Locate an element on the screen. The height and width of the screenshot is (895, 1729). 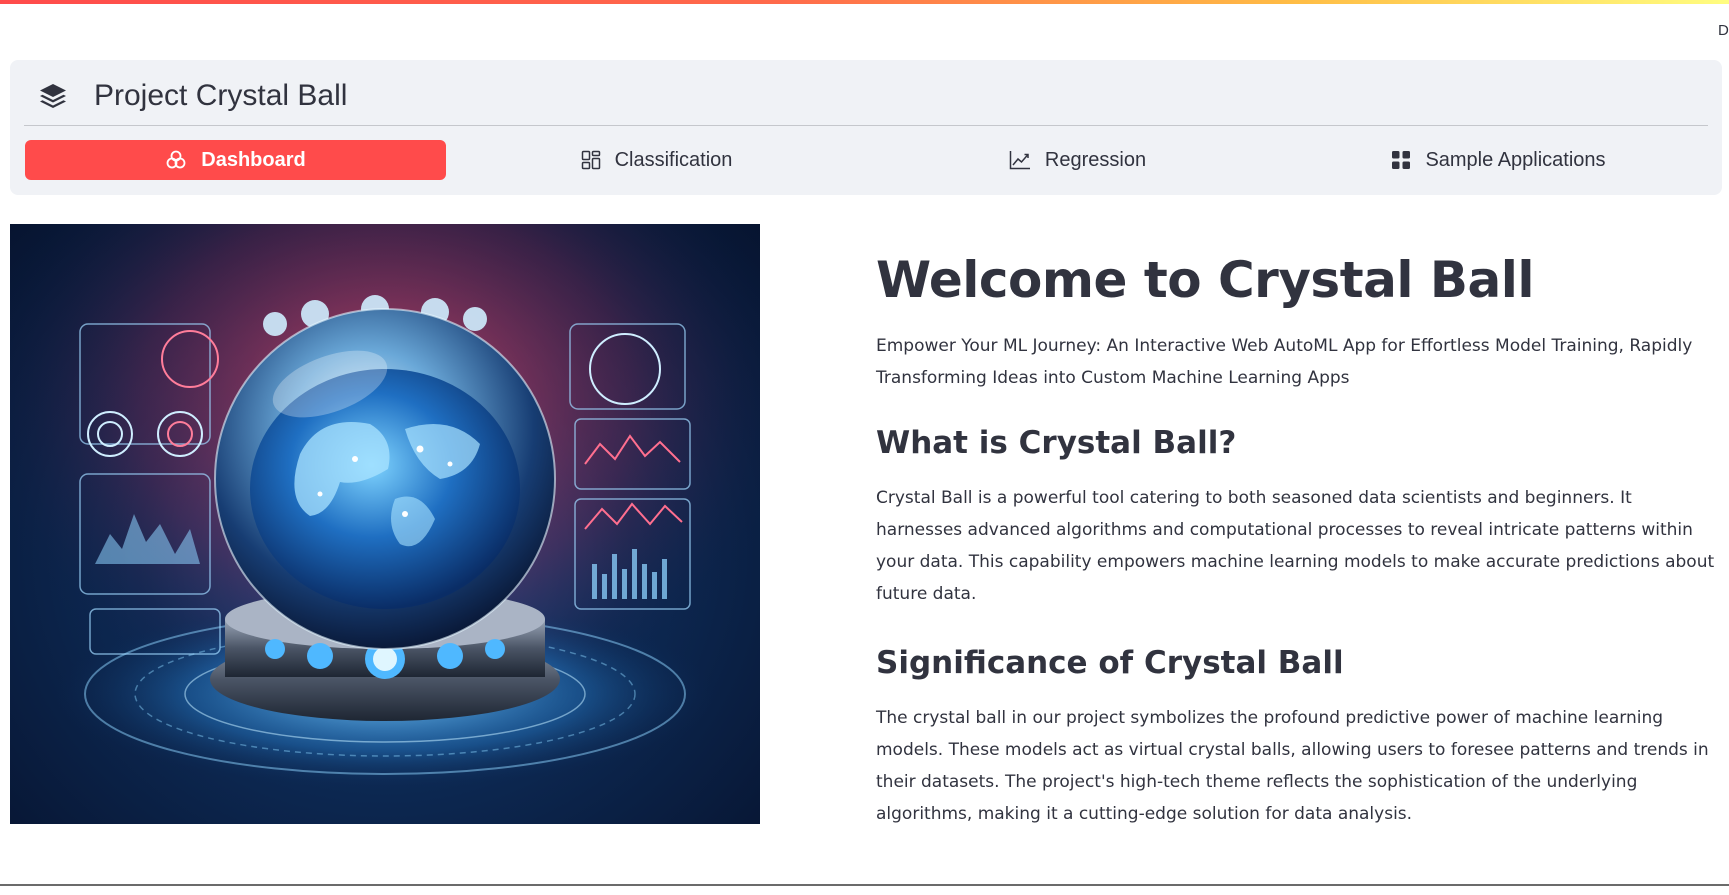
nav-label-dashboard: Dashboard is located at coordinates (253, 159).